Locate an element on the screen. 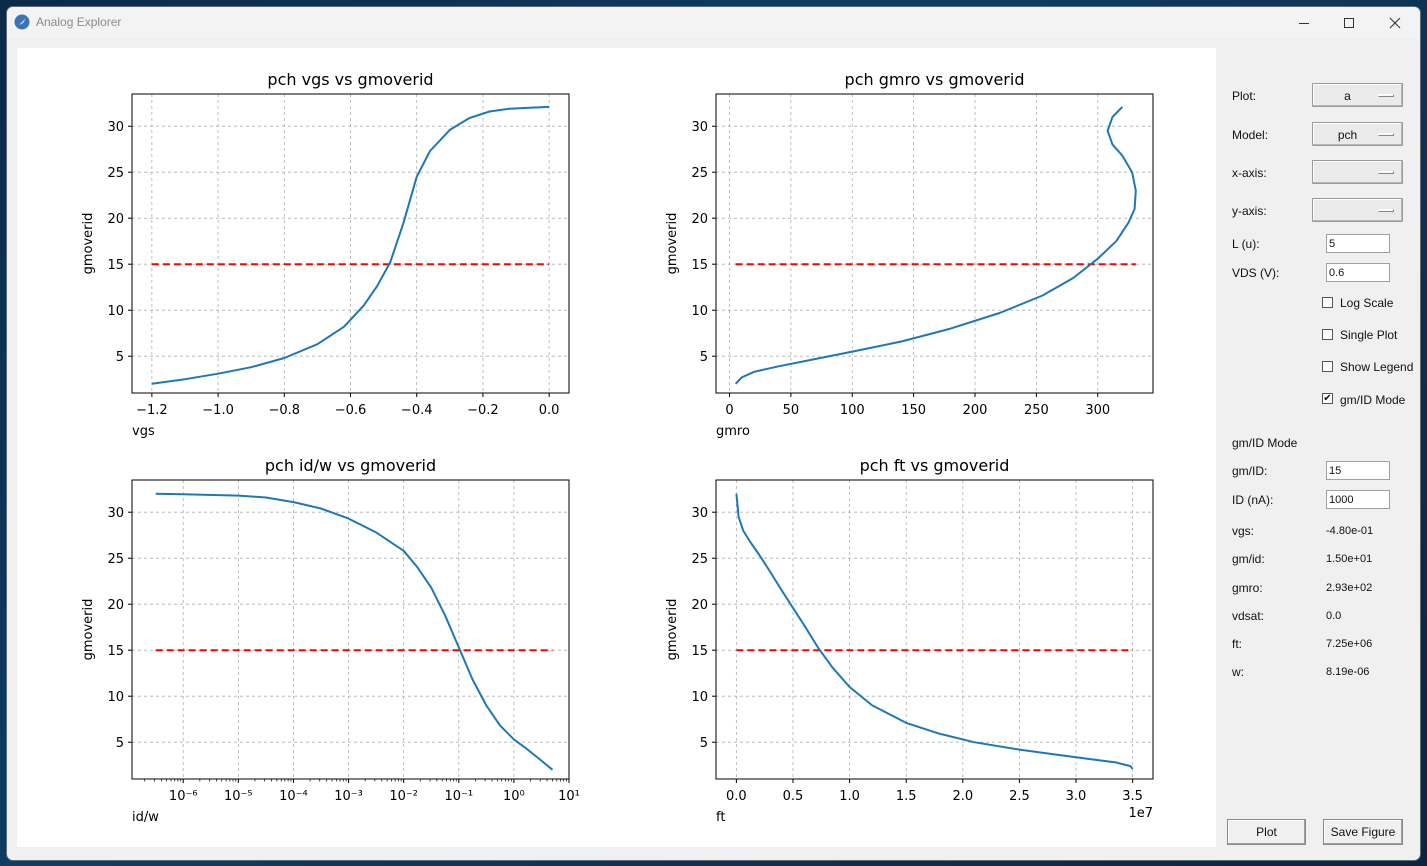  x-axis-label: ft is located at coordinates (720, 817).